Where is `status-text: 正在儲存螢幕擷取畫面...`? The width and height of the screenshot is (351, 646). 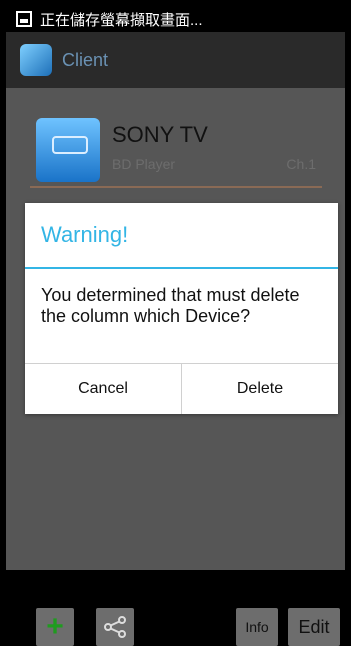 status-text: 正在儲存螢幕擷取畫面... is located at coordinates (121, 20).